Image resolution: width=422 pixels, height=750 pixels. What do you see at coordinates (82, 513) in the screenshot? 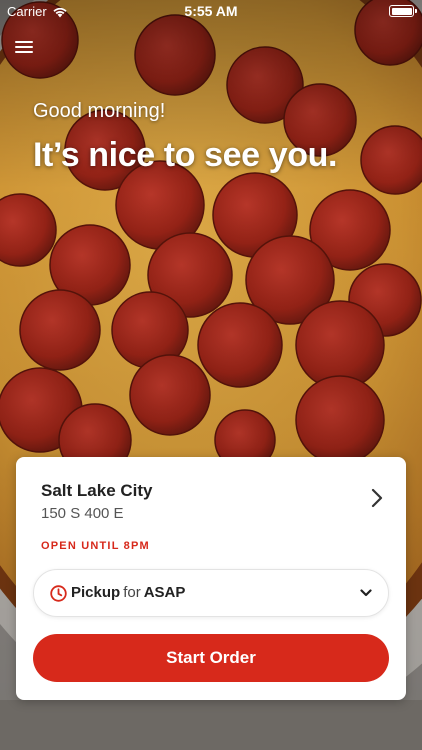
I see `store-address: 150 S 400 E` at bounding box center [82, 513].